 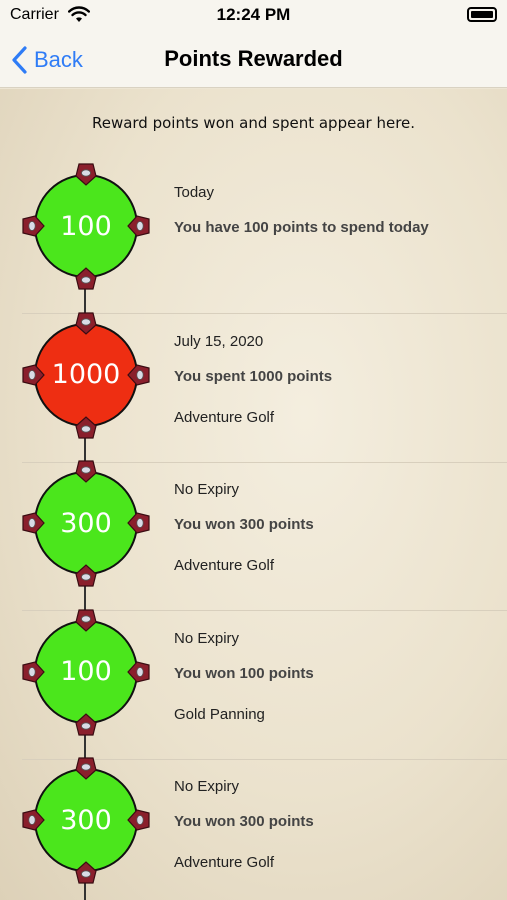 I want to click on status-time: 12:24 PM, so click(x=253, y=14).